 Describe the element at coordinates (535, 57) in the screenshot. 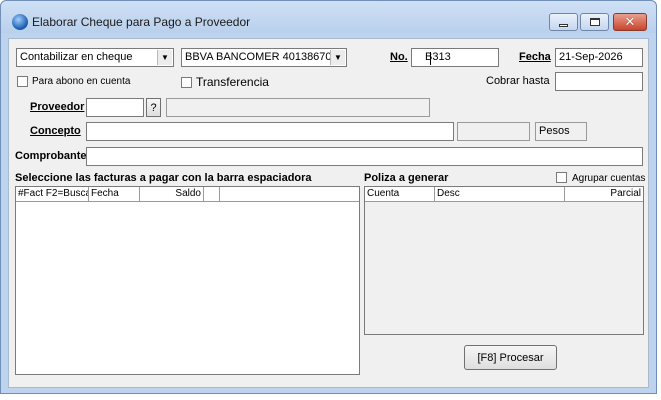

I see `fecha-label: Fecha` at that location.